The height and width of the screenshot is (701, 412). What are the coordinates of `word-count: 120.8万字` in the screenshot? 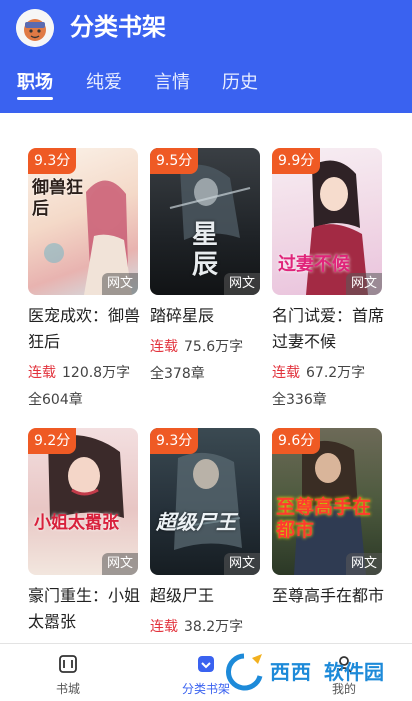 It's located at (96, 373).